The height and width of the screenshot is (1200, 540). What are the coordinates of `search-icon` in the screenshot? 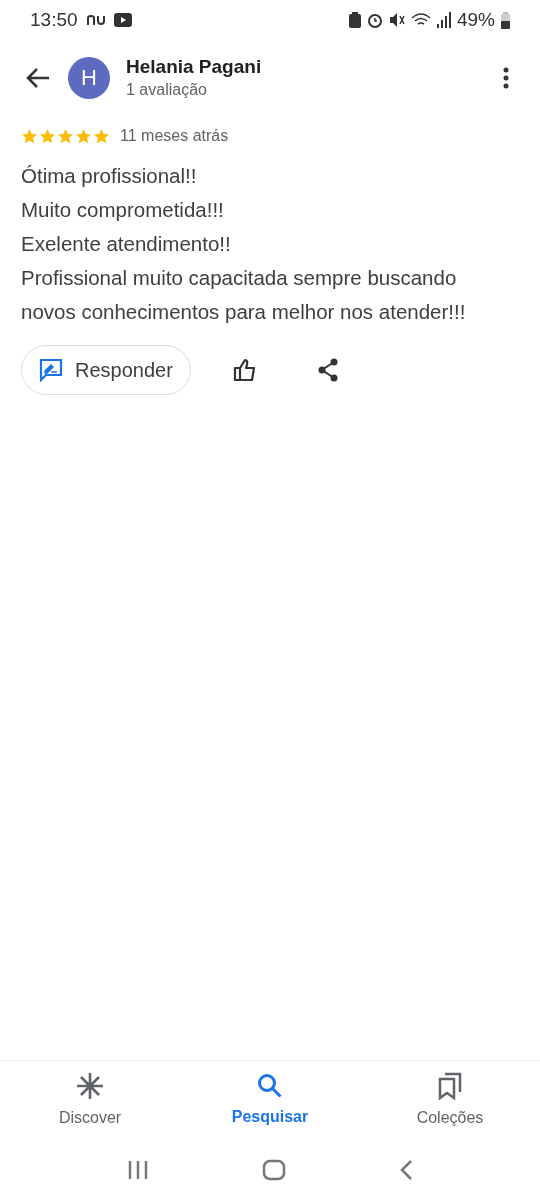 It's located at (270, 1085).